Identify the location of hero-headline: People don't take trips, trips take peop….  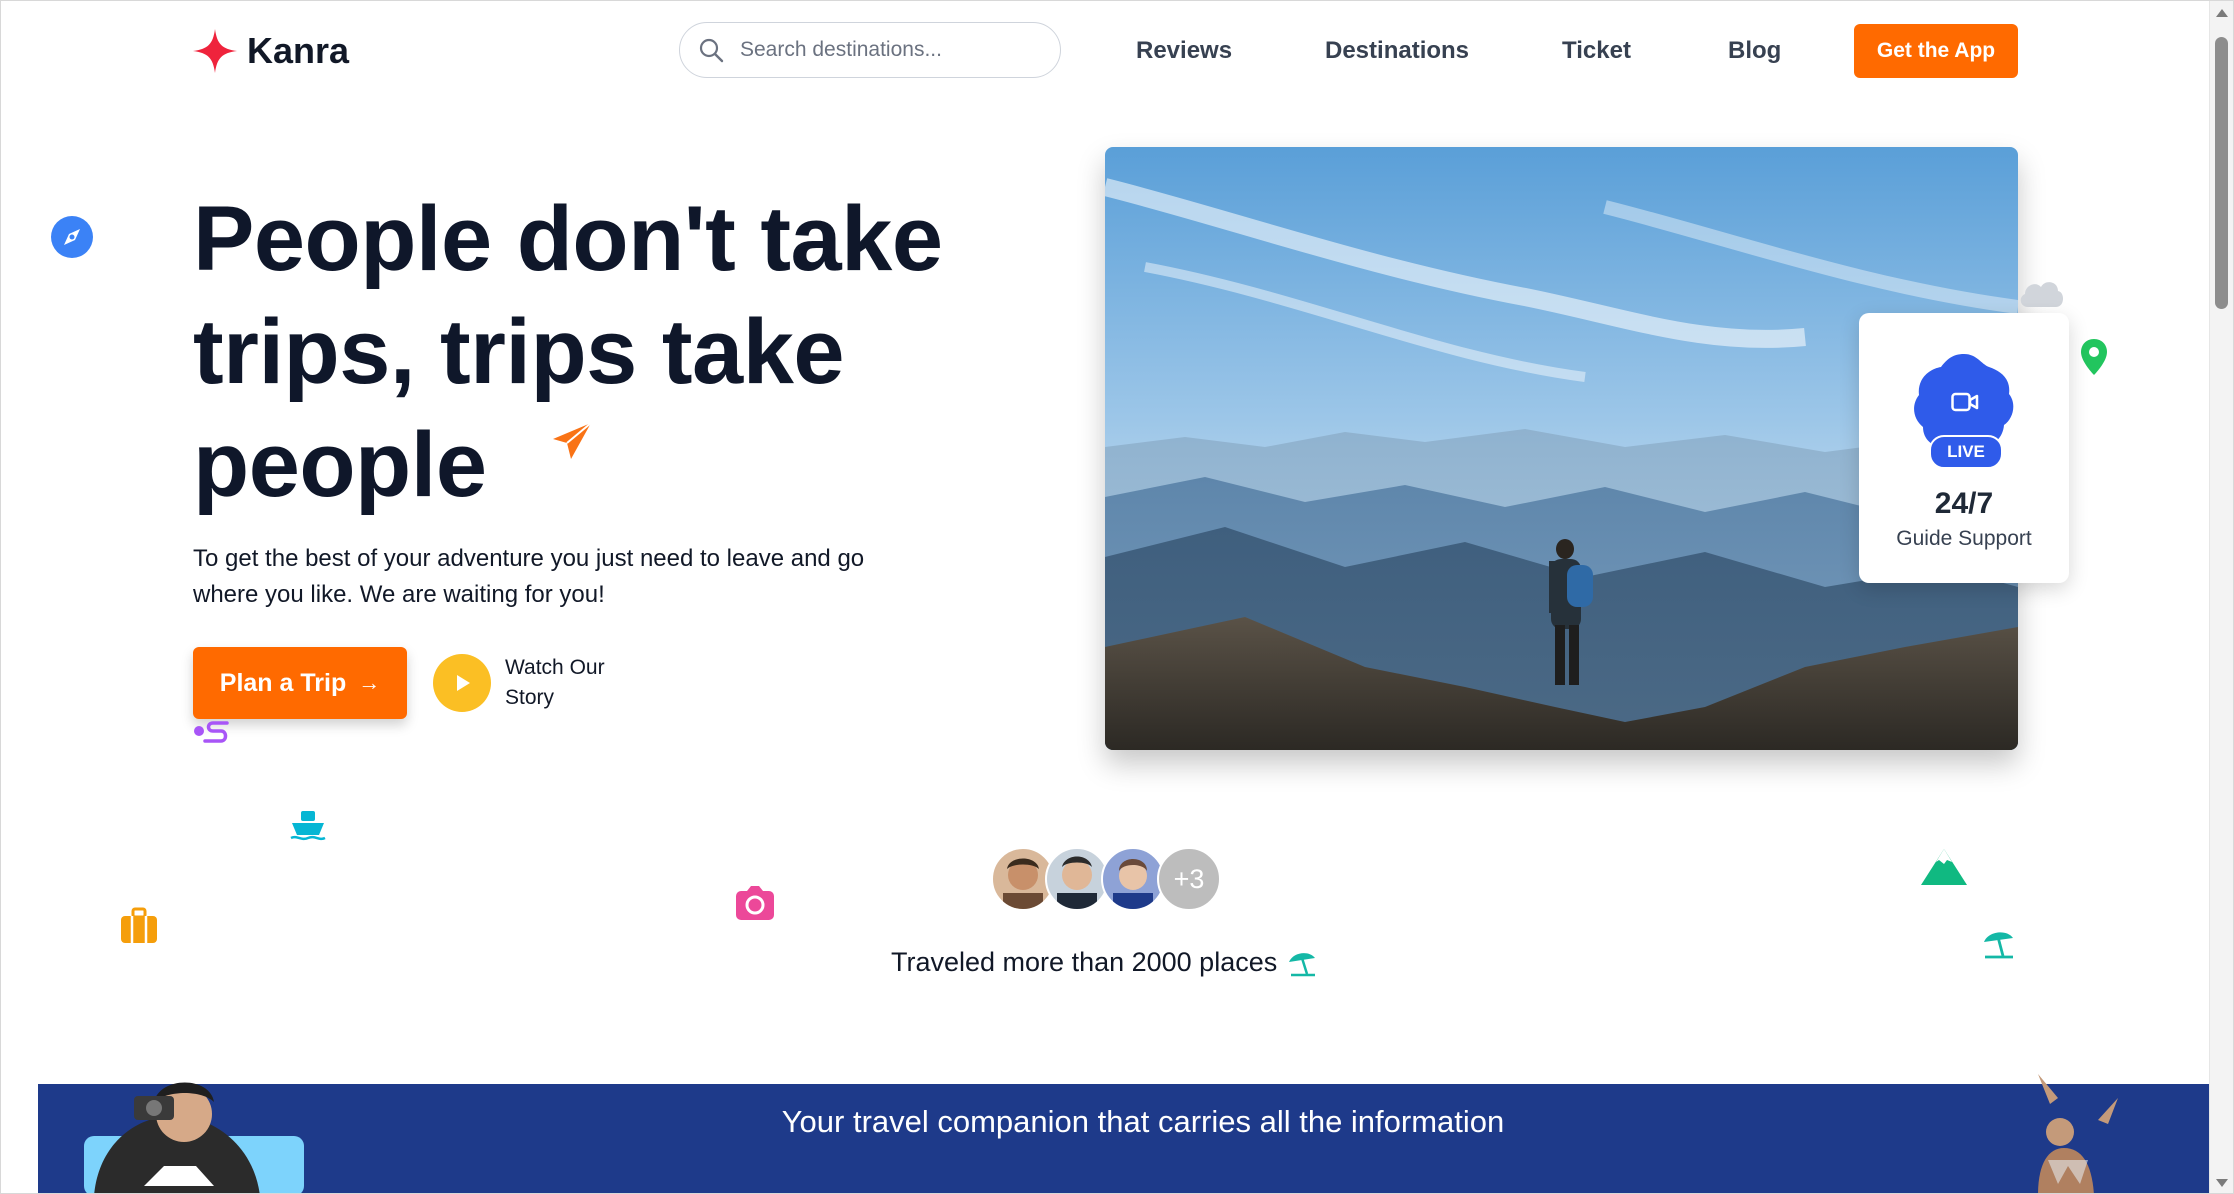
(568, 352).